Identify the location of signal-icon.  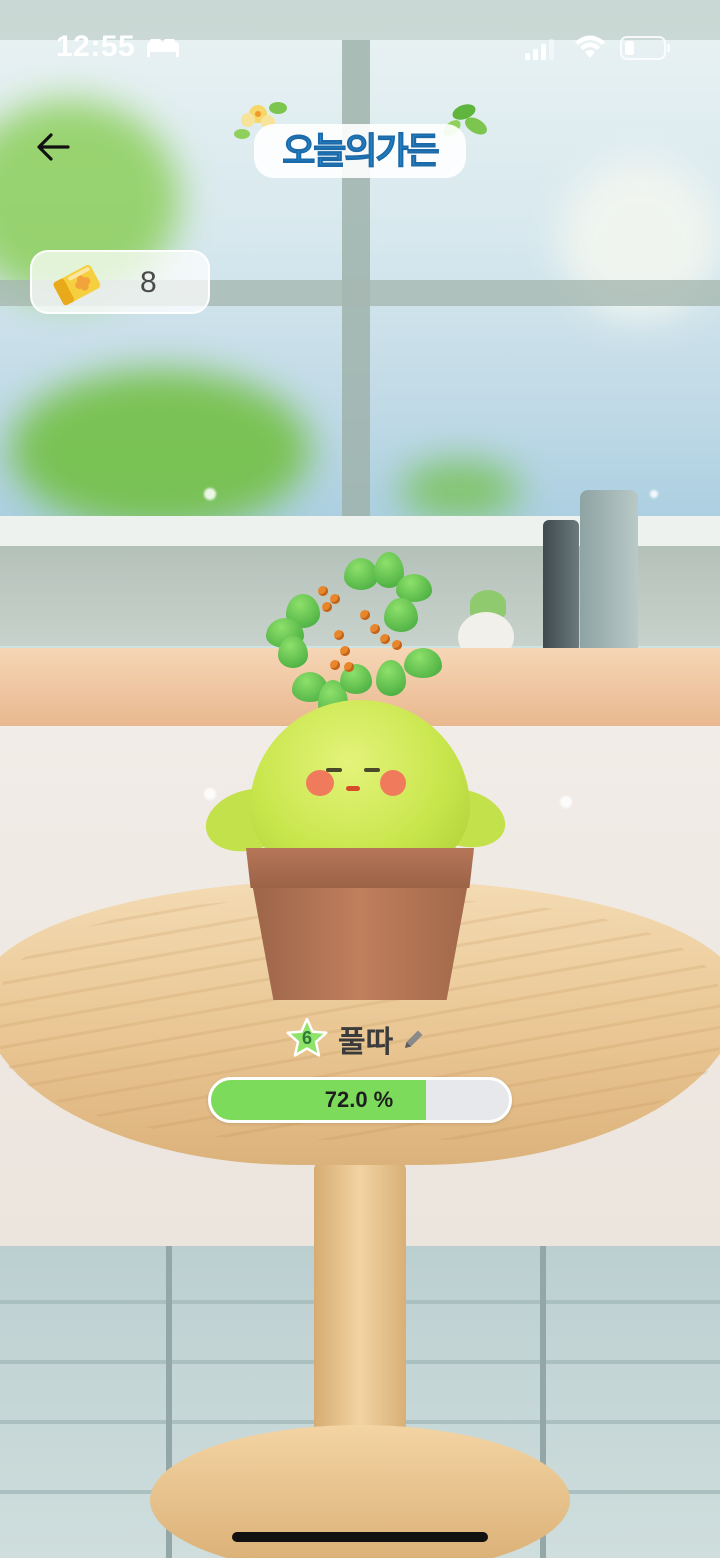
(539, 49).